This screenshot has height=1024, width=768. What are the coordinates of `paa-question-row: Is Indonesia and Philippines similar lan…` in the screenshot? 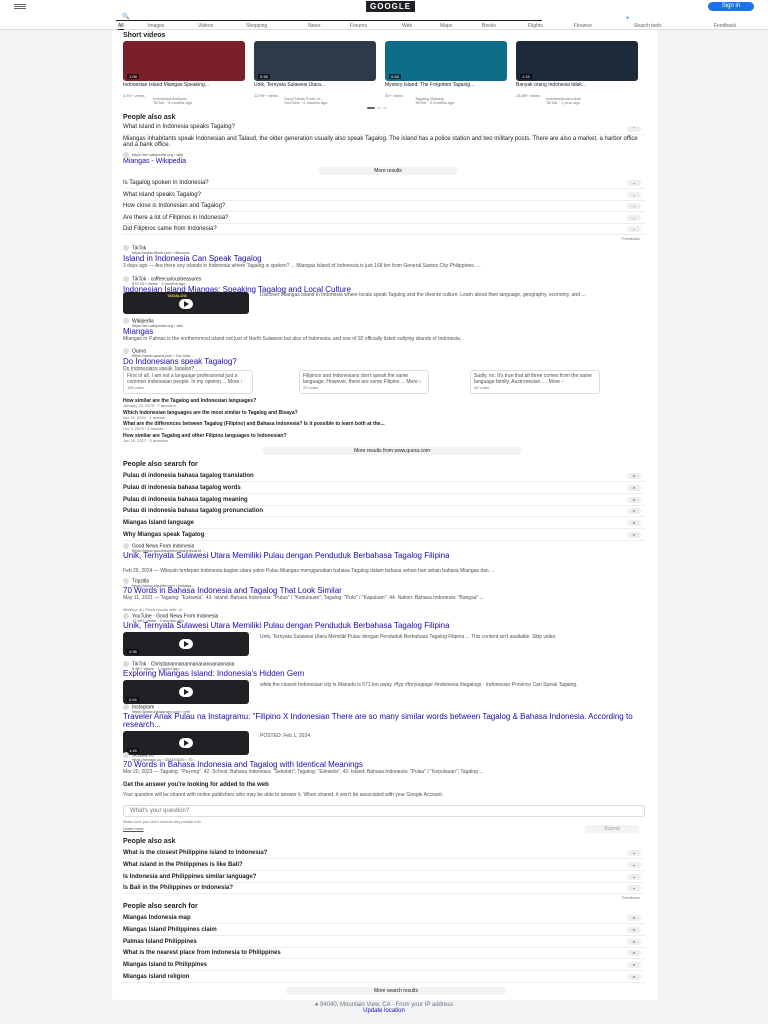 It's located at (384, 877).